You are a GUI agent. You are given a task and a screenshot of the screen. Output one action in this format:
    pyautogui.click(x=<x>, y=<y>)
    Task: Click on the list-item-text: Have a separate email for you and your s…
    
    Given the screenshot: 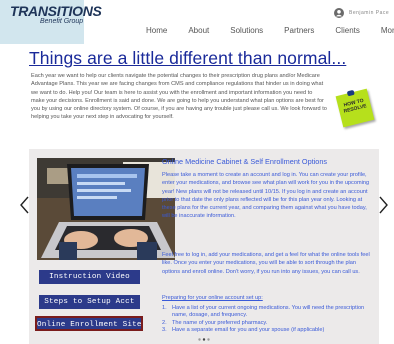 What is the action you would take?
    pyautogui.click(x=248, y=329)
    